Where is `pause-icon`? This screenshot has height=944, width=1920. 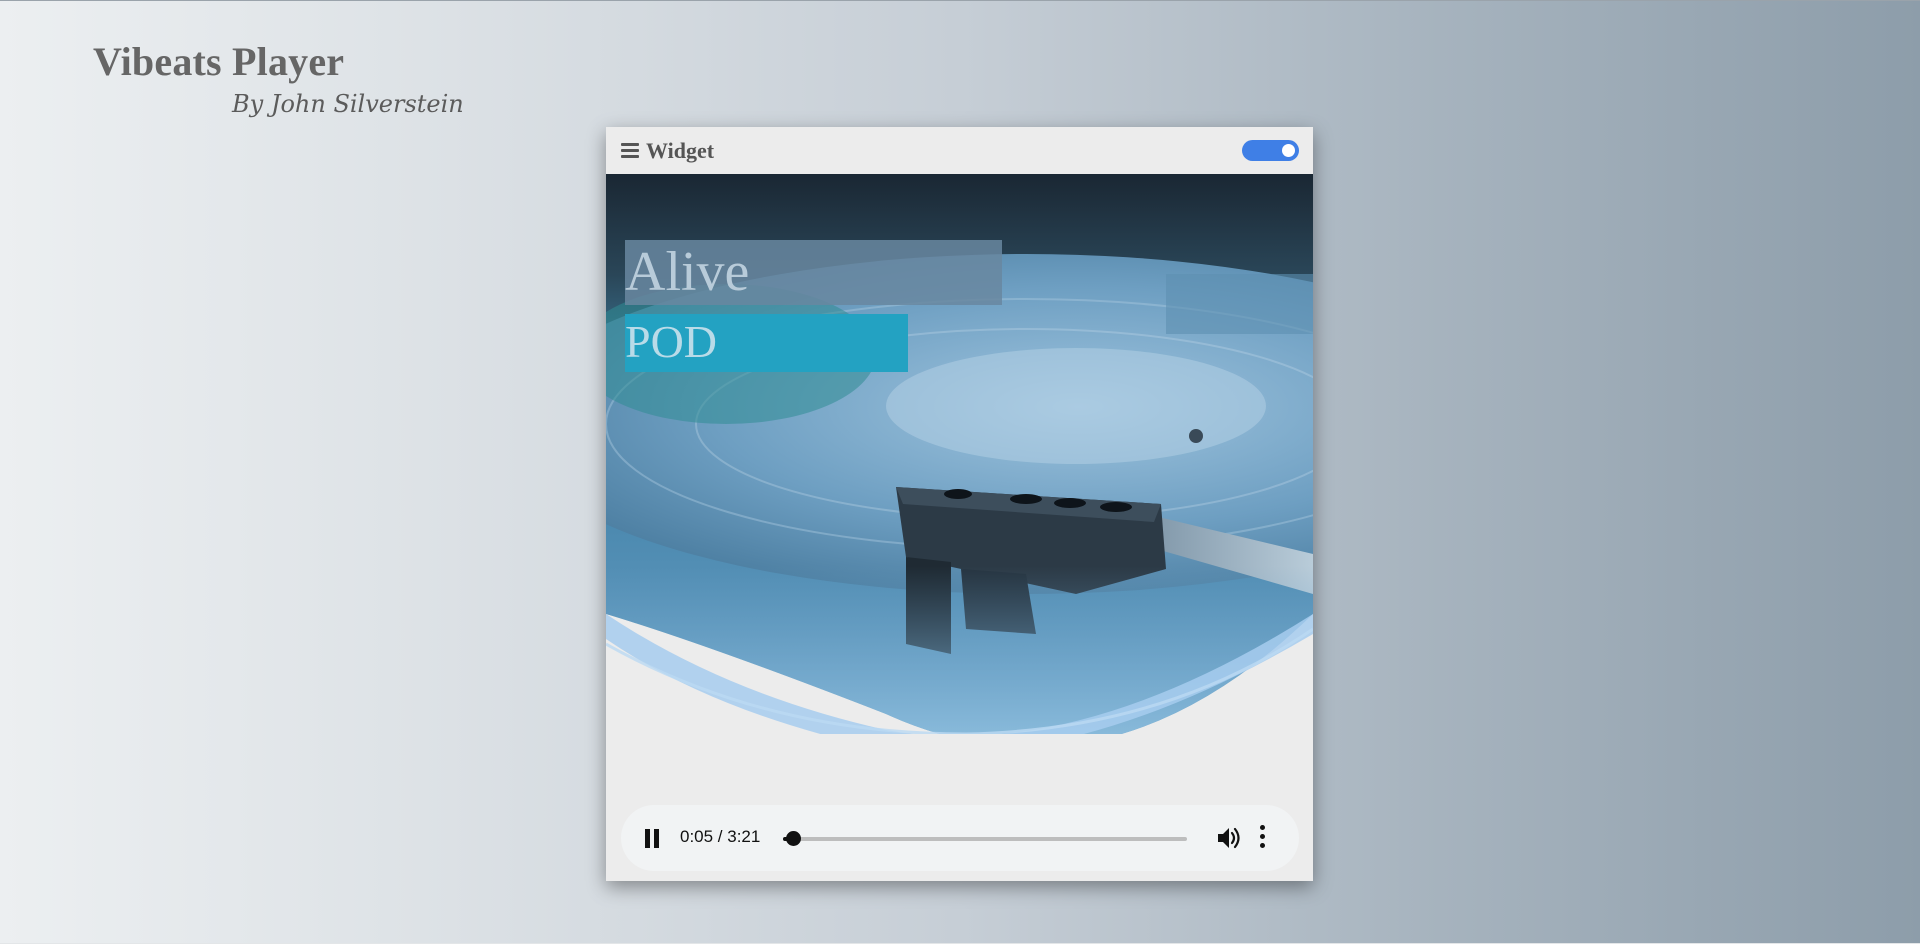 pause-icon is located at coordinates (647, 838).